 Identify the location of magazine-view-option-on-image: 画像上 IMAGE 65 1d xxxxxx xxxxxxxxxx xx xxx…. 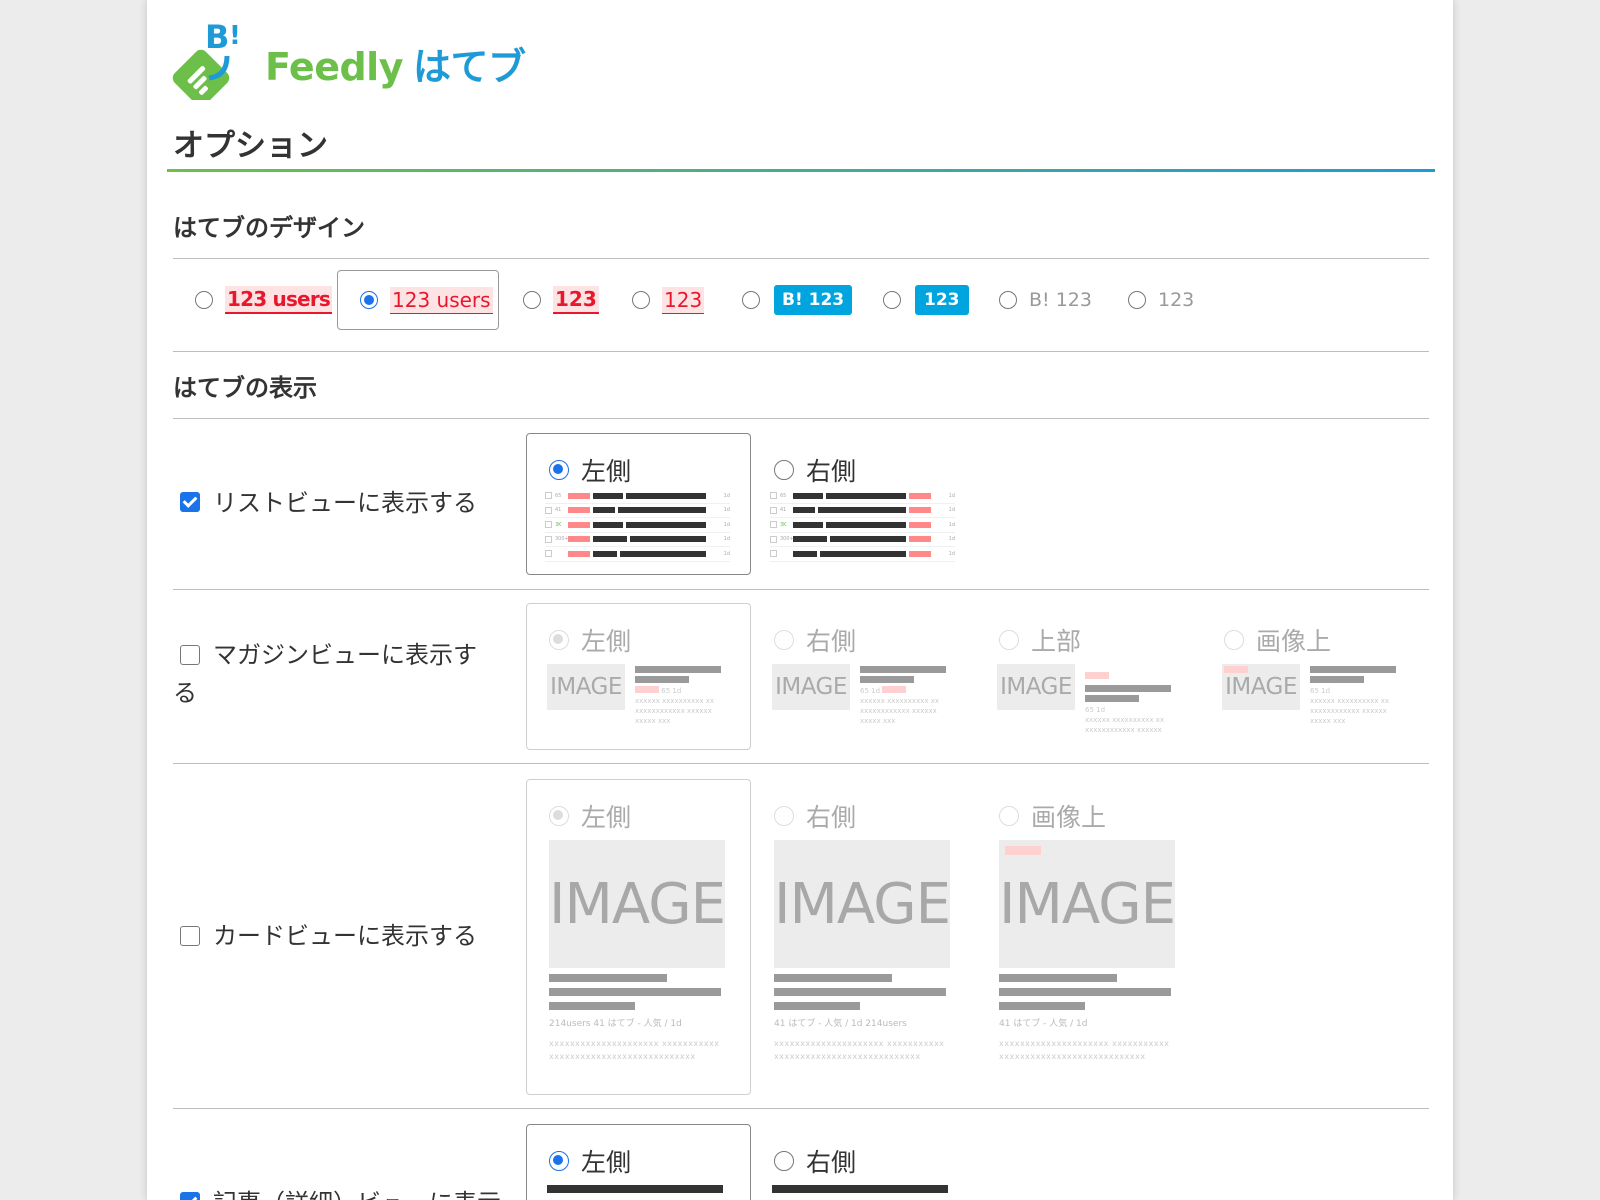
(1313, 676).